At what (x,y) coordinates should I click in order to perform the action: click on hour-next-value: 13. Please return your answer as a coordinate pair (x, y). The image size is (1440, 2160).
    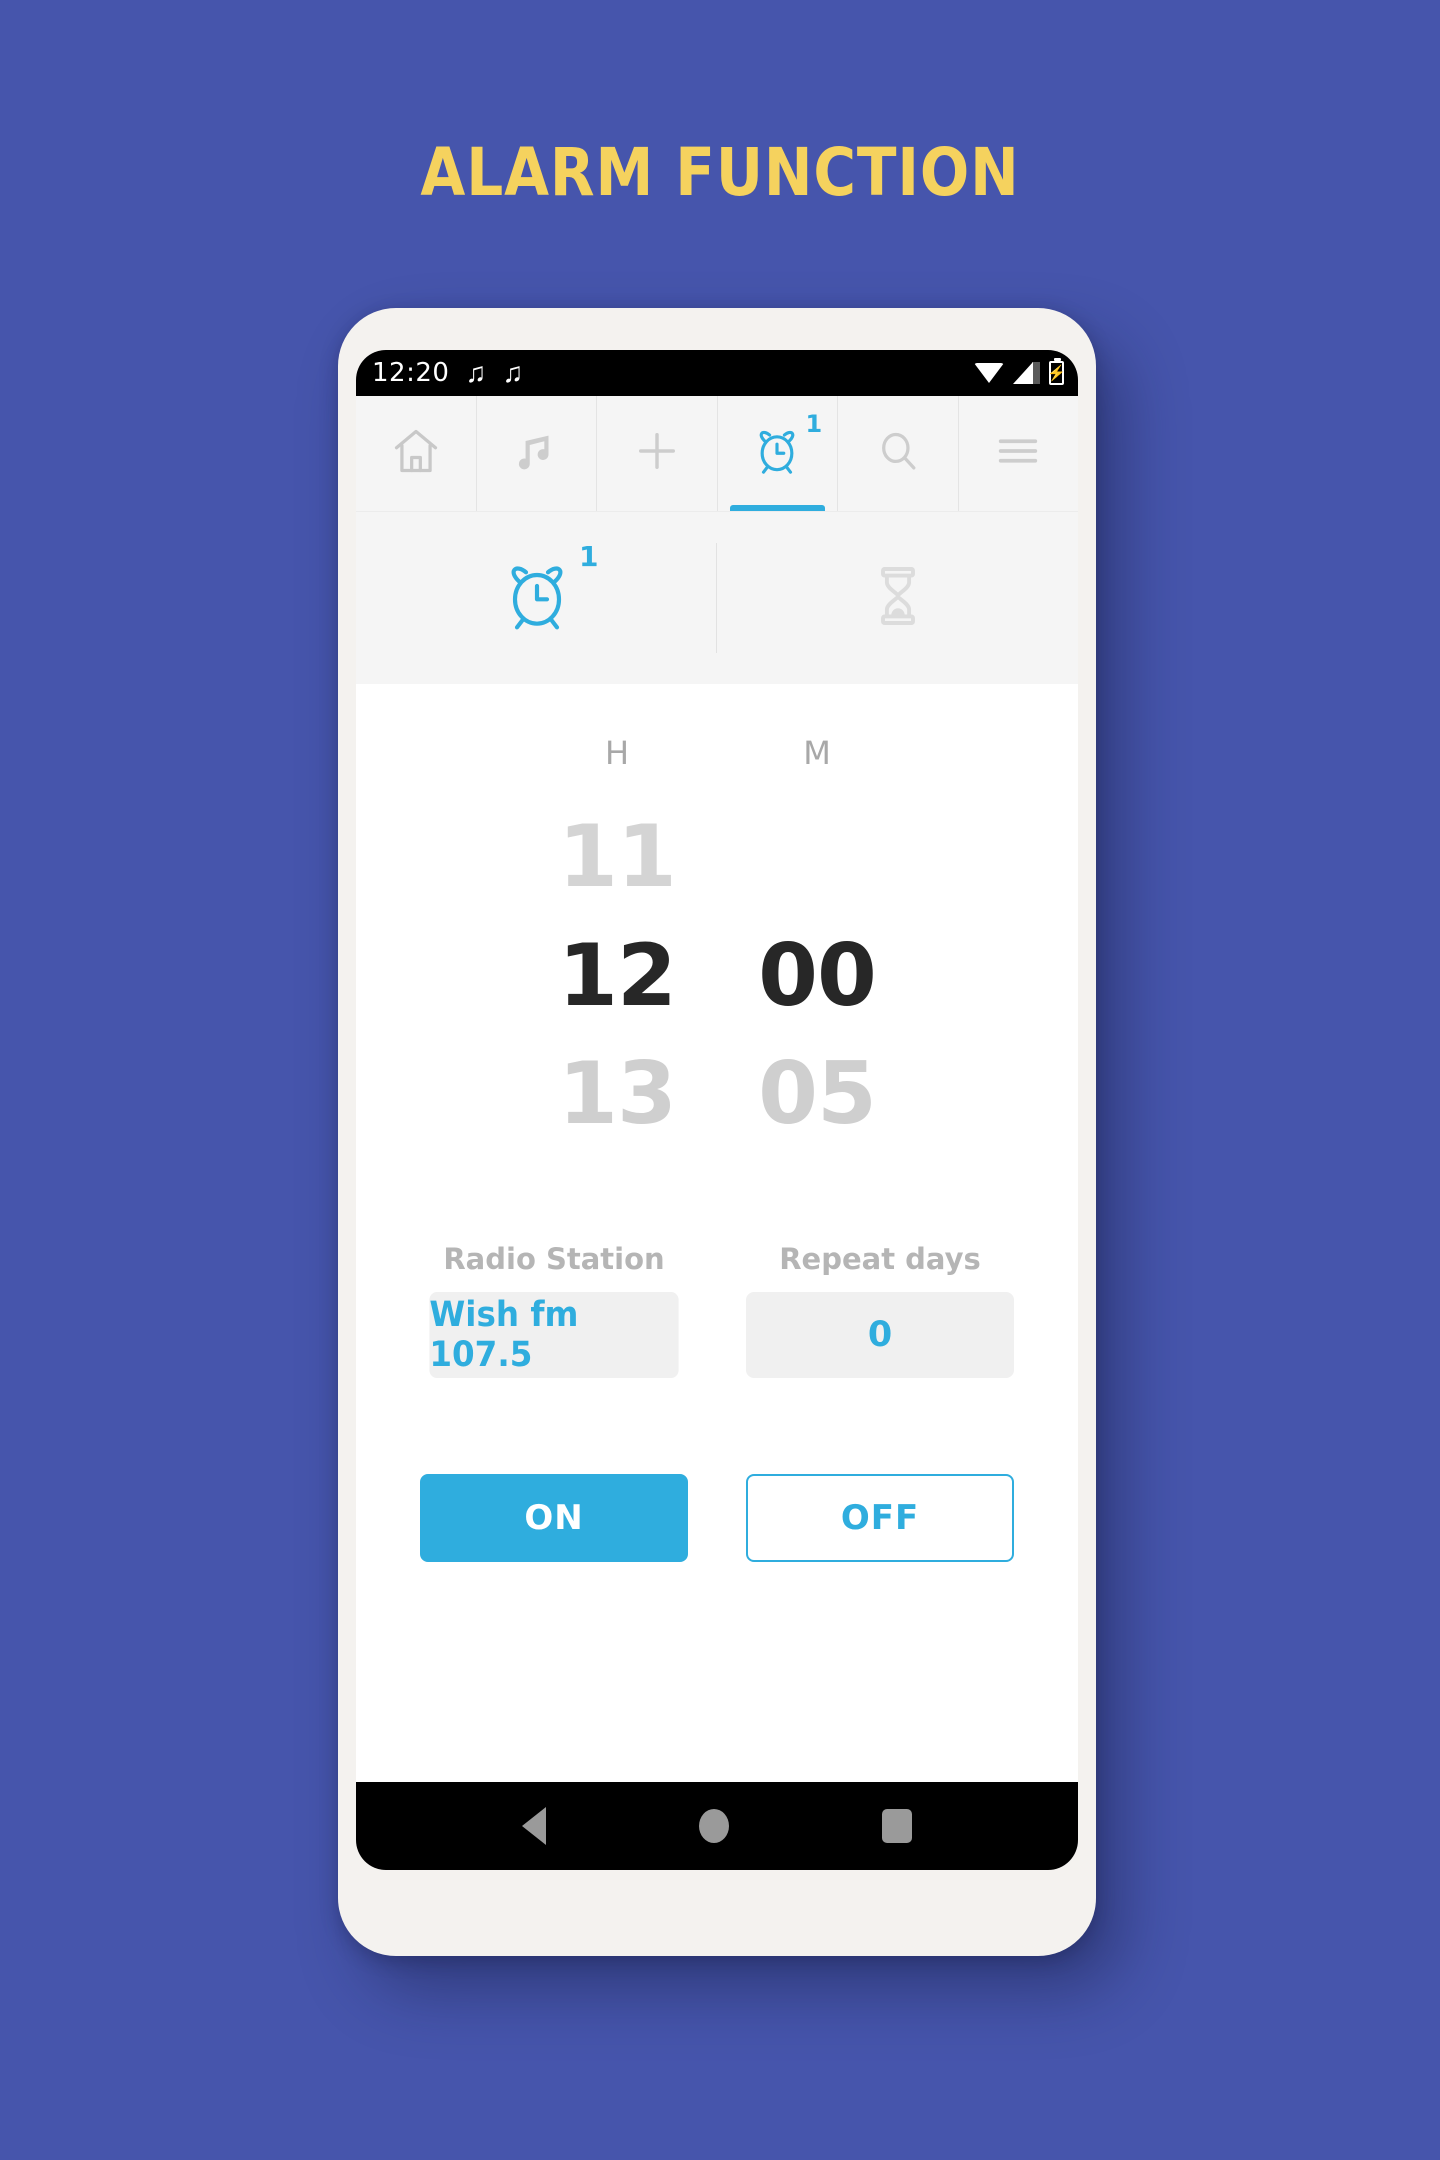
    Looking at the image, I should click on (617, 1094).